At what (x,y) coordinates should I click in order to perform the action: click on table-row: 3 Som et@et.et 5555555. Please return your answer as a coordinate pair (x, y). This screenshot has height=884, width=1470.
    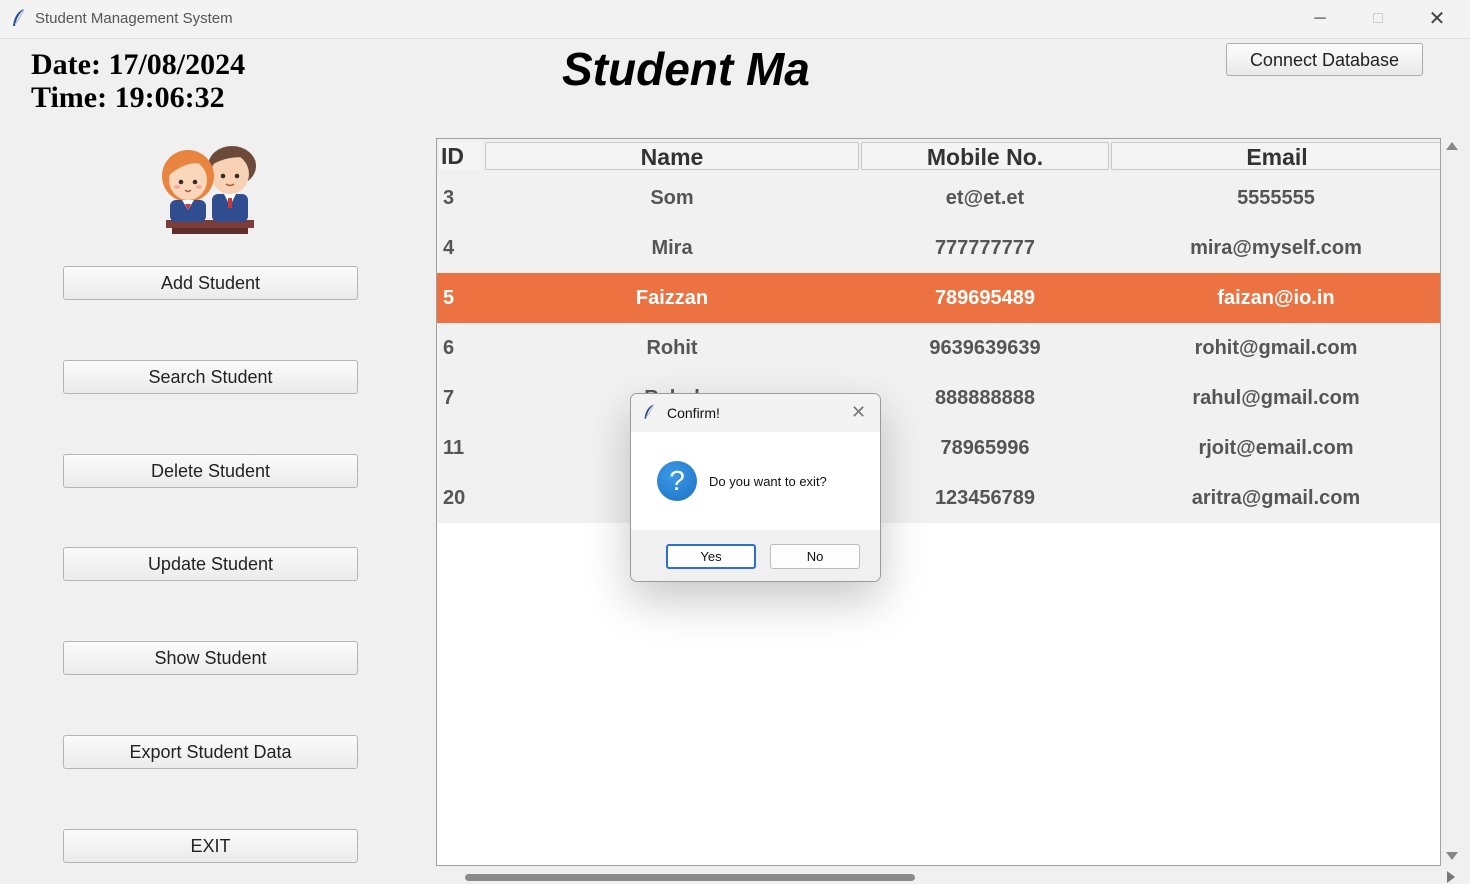
    Looking at the image, I should click on (938, 198).